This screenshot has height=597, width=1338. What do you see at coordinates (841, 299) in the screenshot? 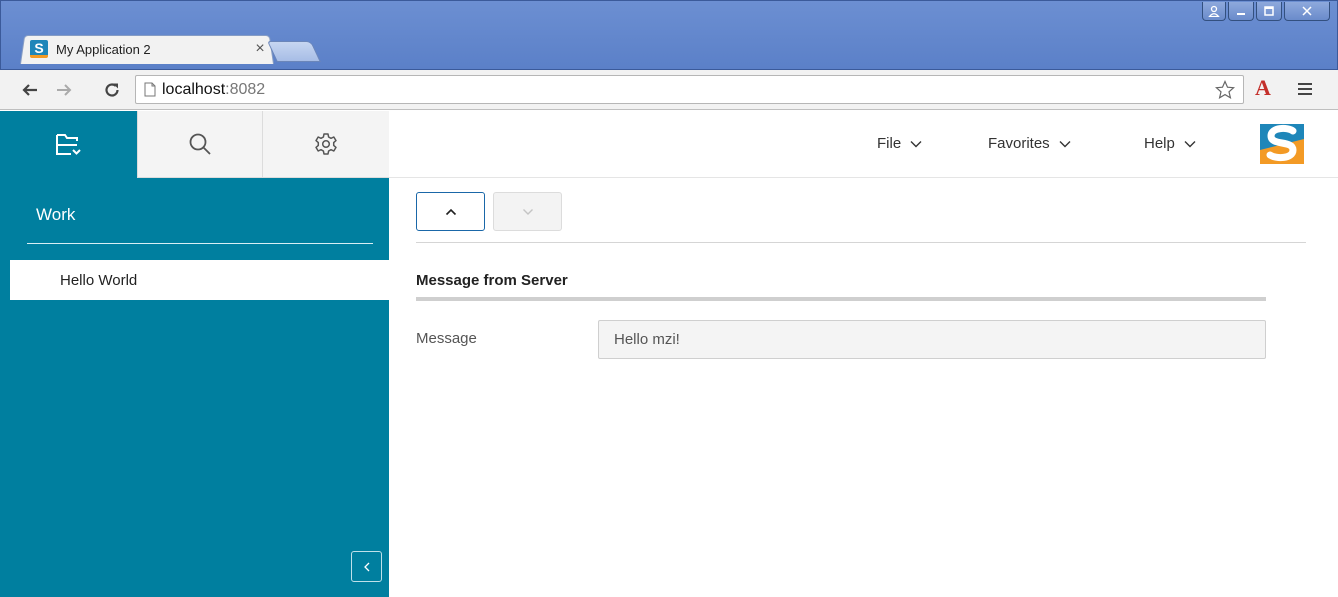
I see `group-divider` at bounding box center [841, 299].